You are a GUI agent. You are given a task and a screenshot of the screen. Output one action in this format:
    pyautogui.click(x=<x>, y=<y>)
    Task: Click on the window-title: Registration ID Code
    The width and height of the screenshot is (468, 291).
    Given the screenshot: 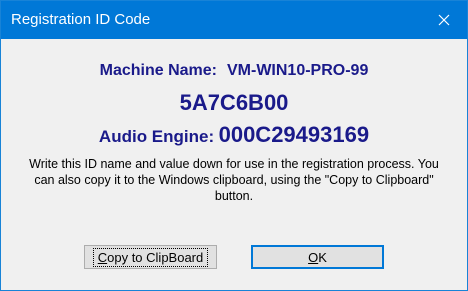 What is the action you would take?
    pyautogui.click(x=81, y=19)
    